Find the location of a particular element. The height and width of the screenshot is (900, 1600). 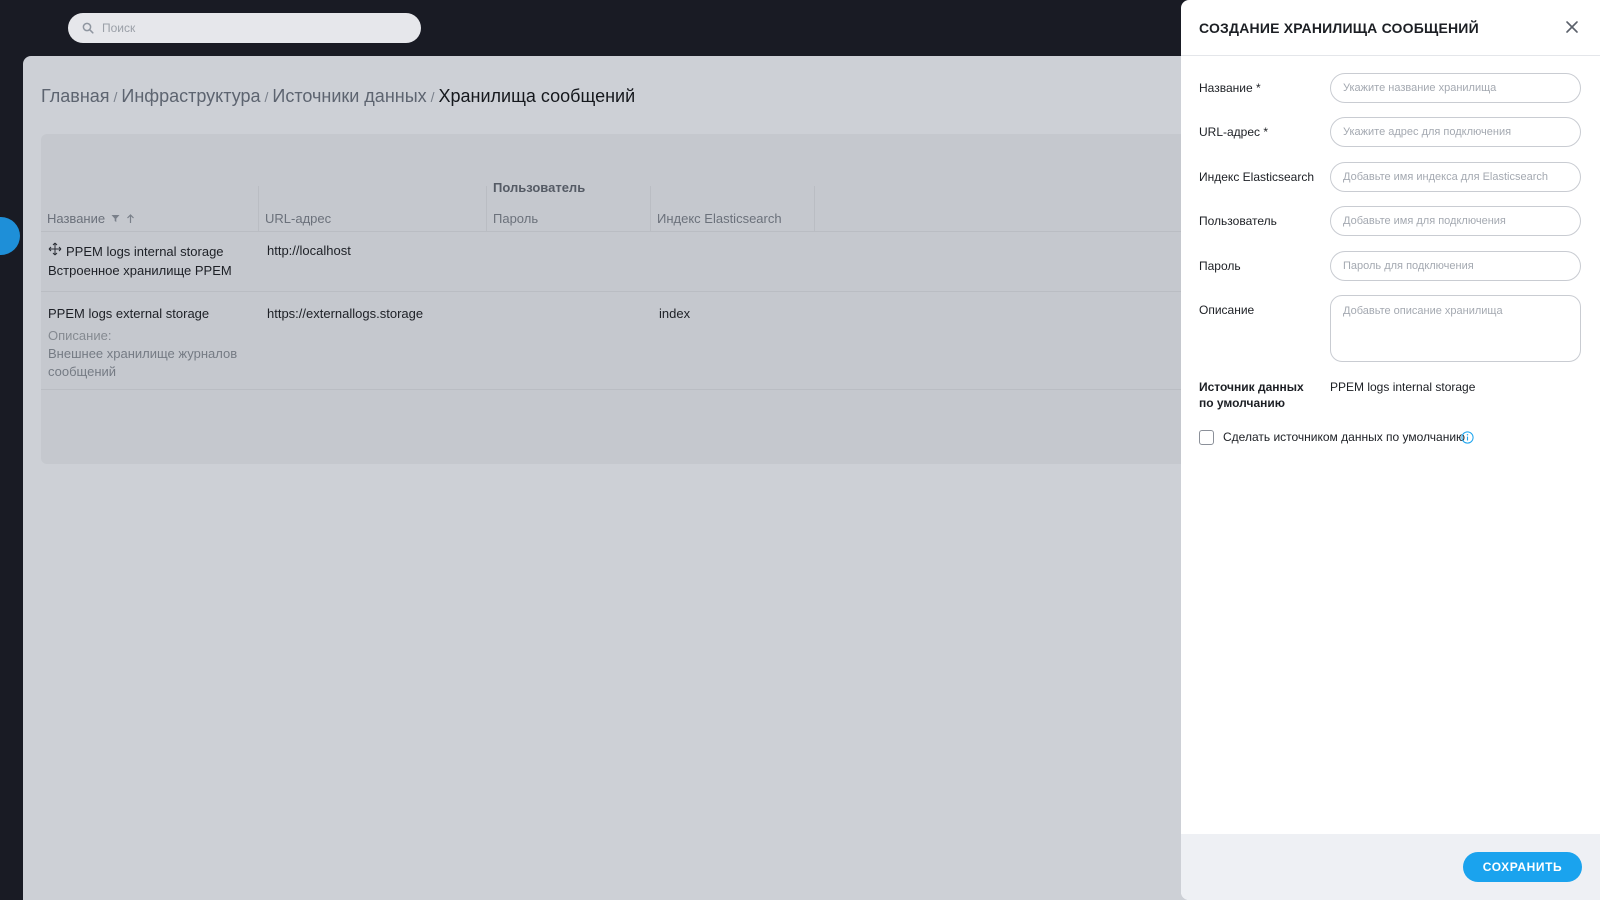

search-input: Поиск is located at coordinates (244, 28).